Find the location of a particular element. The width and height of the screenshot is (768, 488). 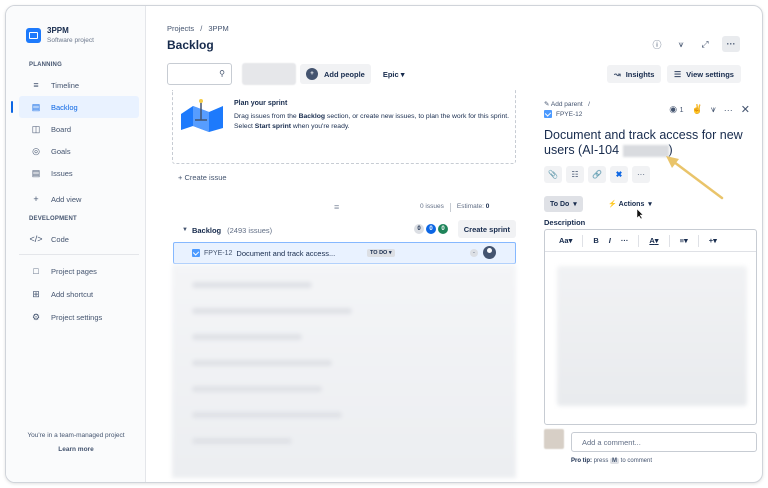

issues-icon: ▤ is located at coordinates (36, 172).